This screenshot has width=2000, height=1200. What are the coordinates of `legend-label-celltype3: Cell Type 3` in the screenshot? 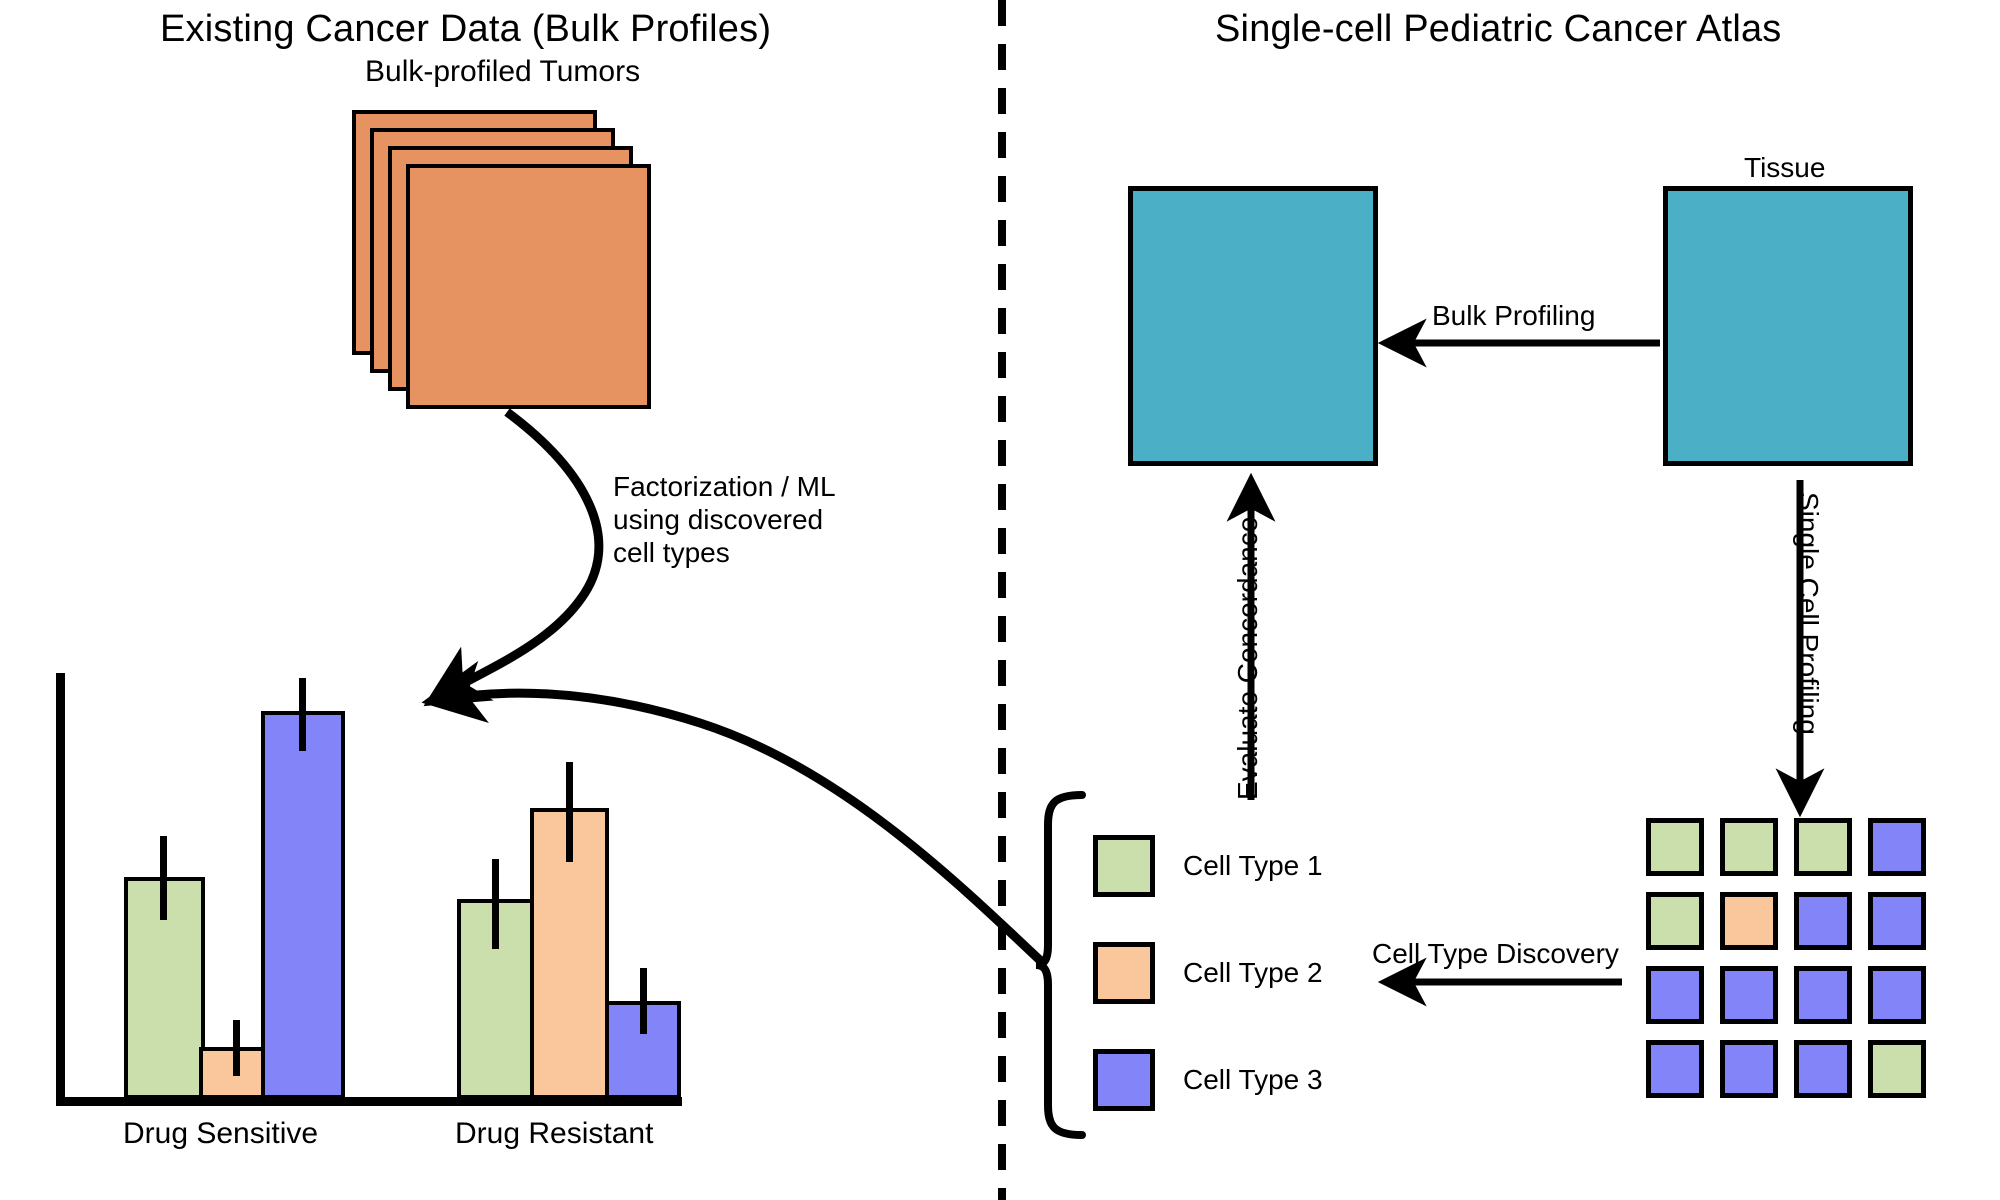 It's located at (1253, 1079).